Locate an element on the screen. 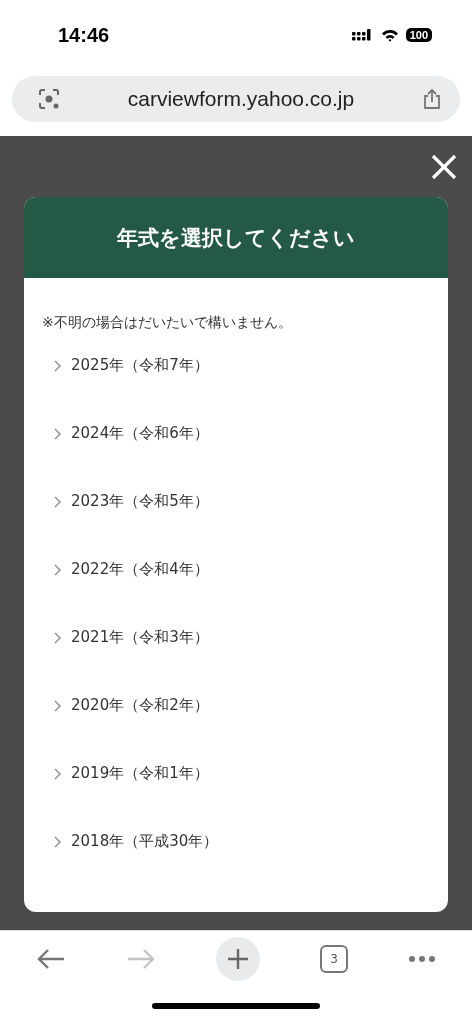 Image resolution: width=472 pixels, height=1024 pixels. year-option: 2020年（令和2年） is located at coordinates (236, 730).